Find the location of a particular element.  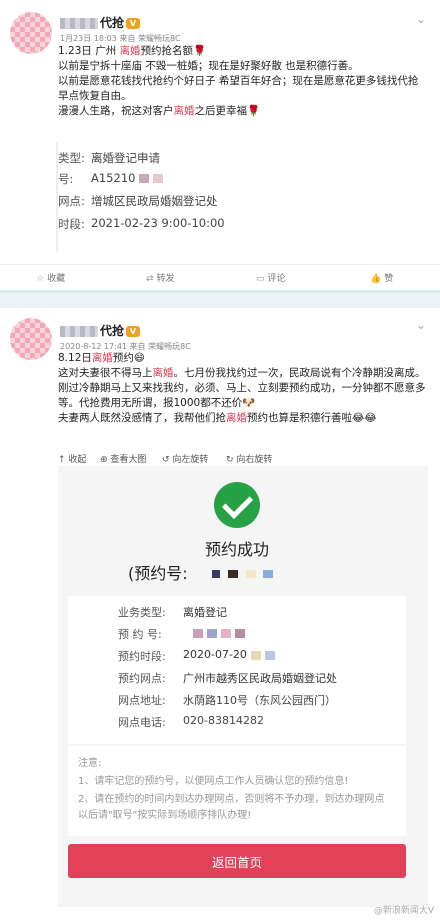

star-icon: ☆ is located at coordinates (40, 279).